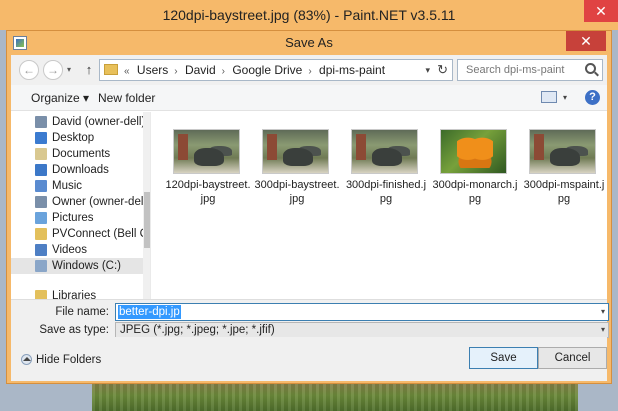 This screenshot has height=411, width=618. I want to click on nav-scrollbar, so click(146, 205).